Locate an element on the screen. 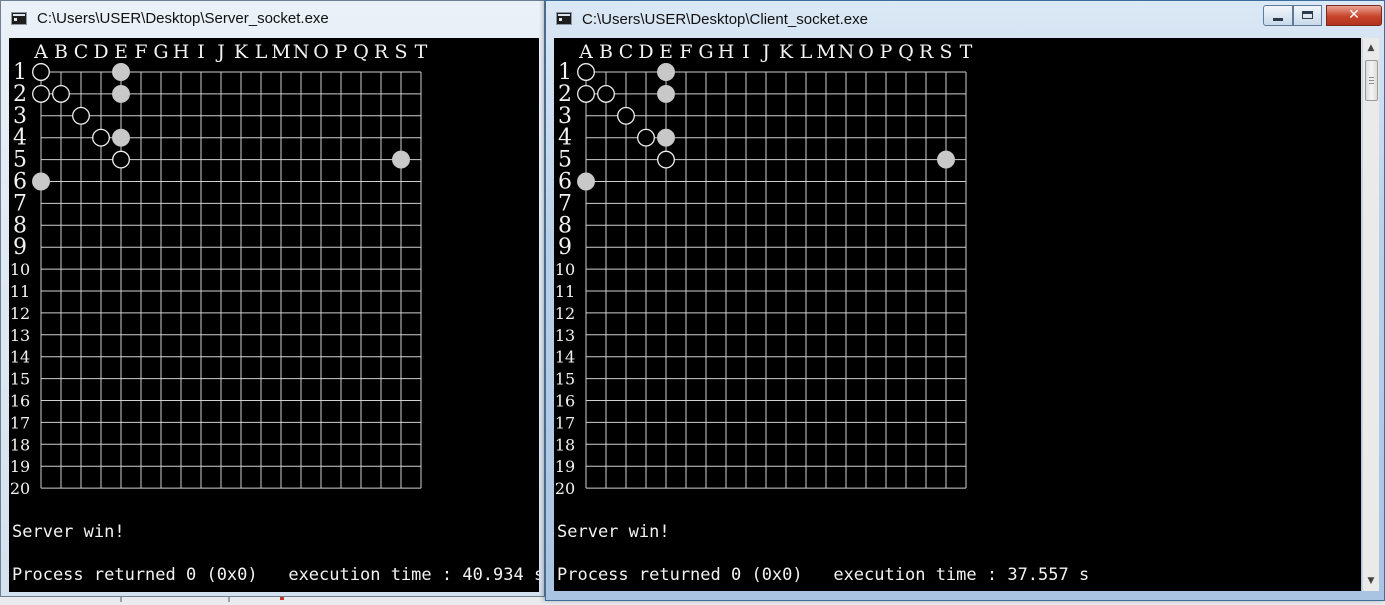 Image resolution: width=1385 pixels, height=605 pixels. window-title: C:\Users\USER\Desktop\Server_socket.exe is located at coordinates (183, 18).